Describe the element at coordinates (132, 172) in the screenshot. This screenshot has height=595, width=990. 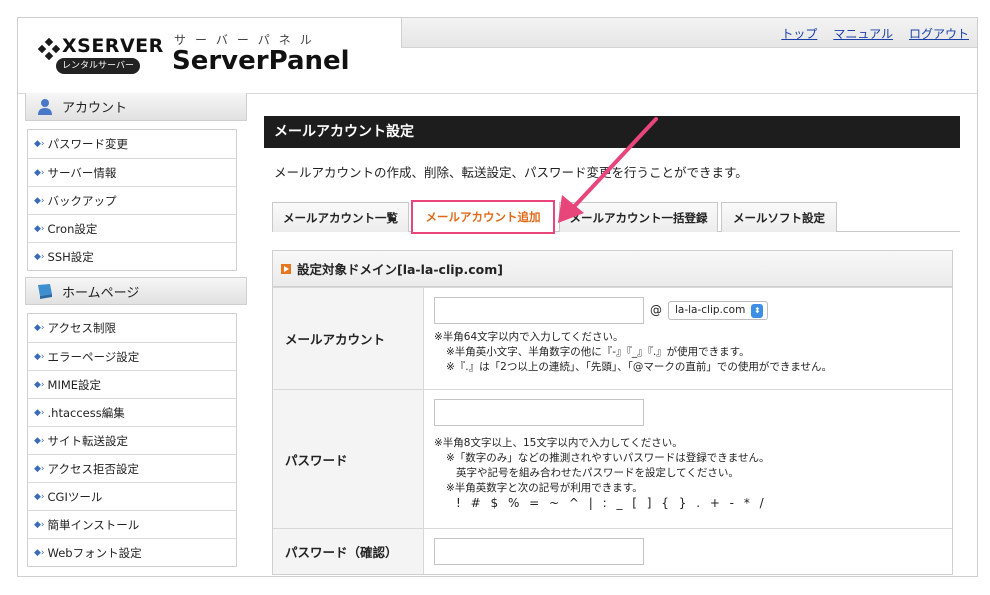
I see `sidebar-item-server-info: ◆› サーバー情報` at that location.